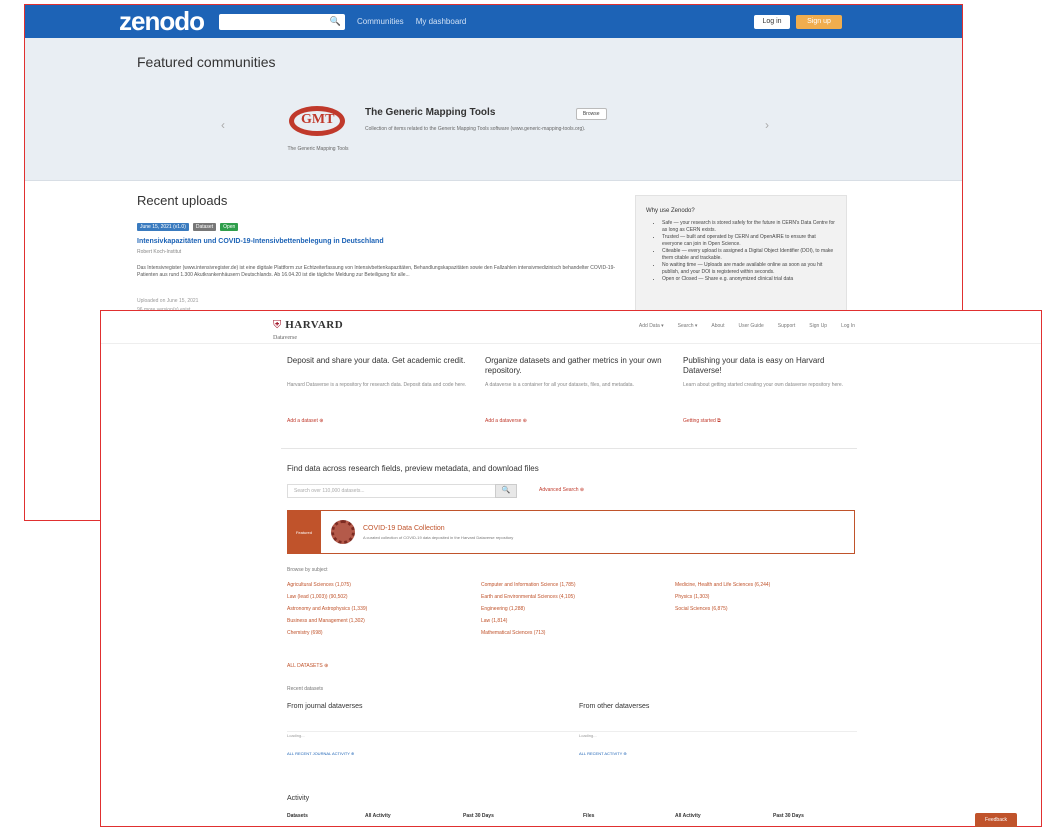 The image size is (1043, 827). I want to click on carousel-next-icon: ›, so click(767, 125).